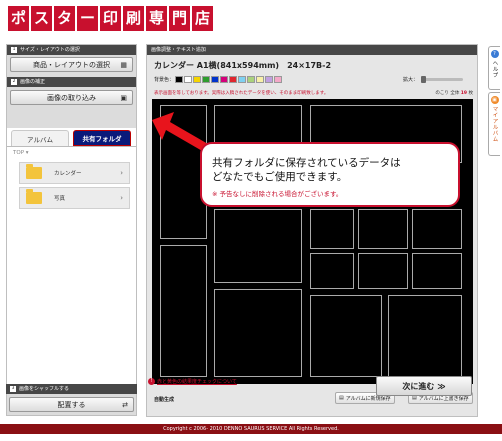  Describe the element at coordinates (60, 199) in the screenshot. I see `folder-name: 写真` at that location.